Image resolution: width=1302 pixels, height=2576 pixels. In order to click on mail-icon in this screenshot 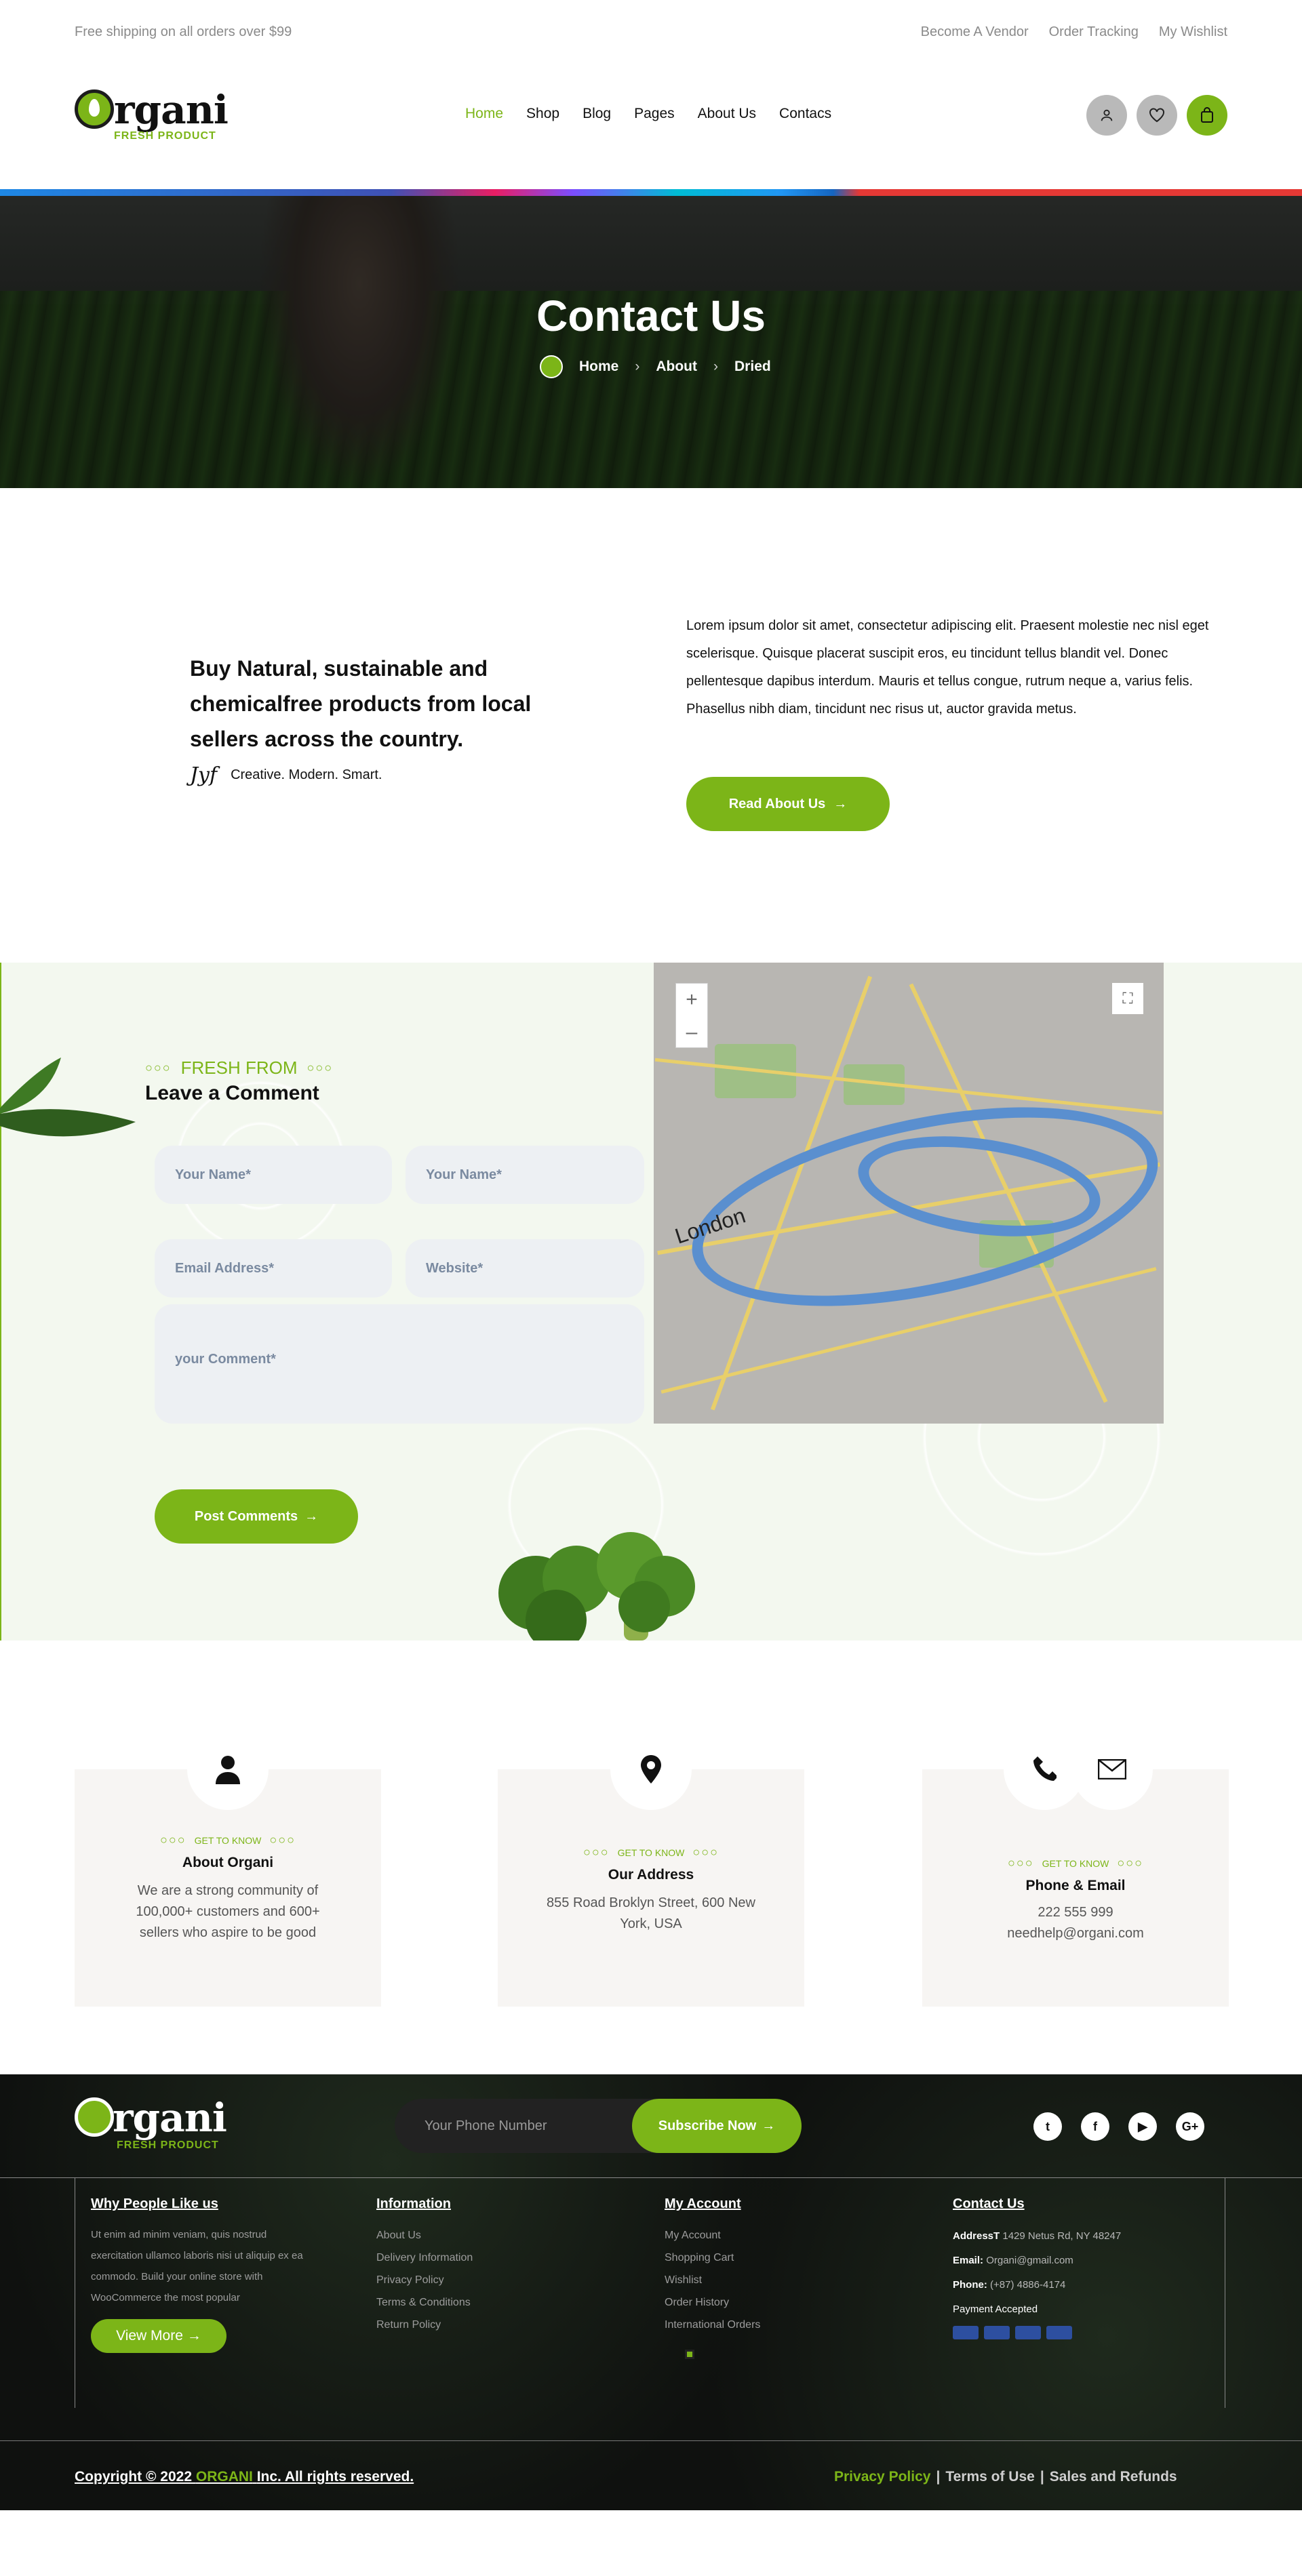, I will do `click(1112, 1769)`.